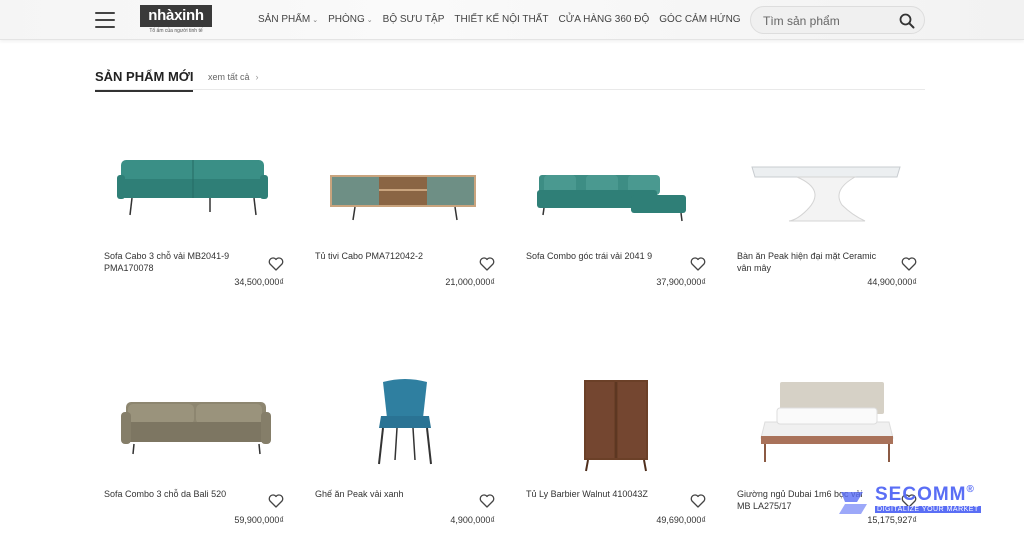 The height and width of the screenshot is (560, 1024). Describe the element at coordinates (907, 21) in the screenshot. I see `search-icon` at that location.